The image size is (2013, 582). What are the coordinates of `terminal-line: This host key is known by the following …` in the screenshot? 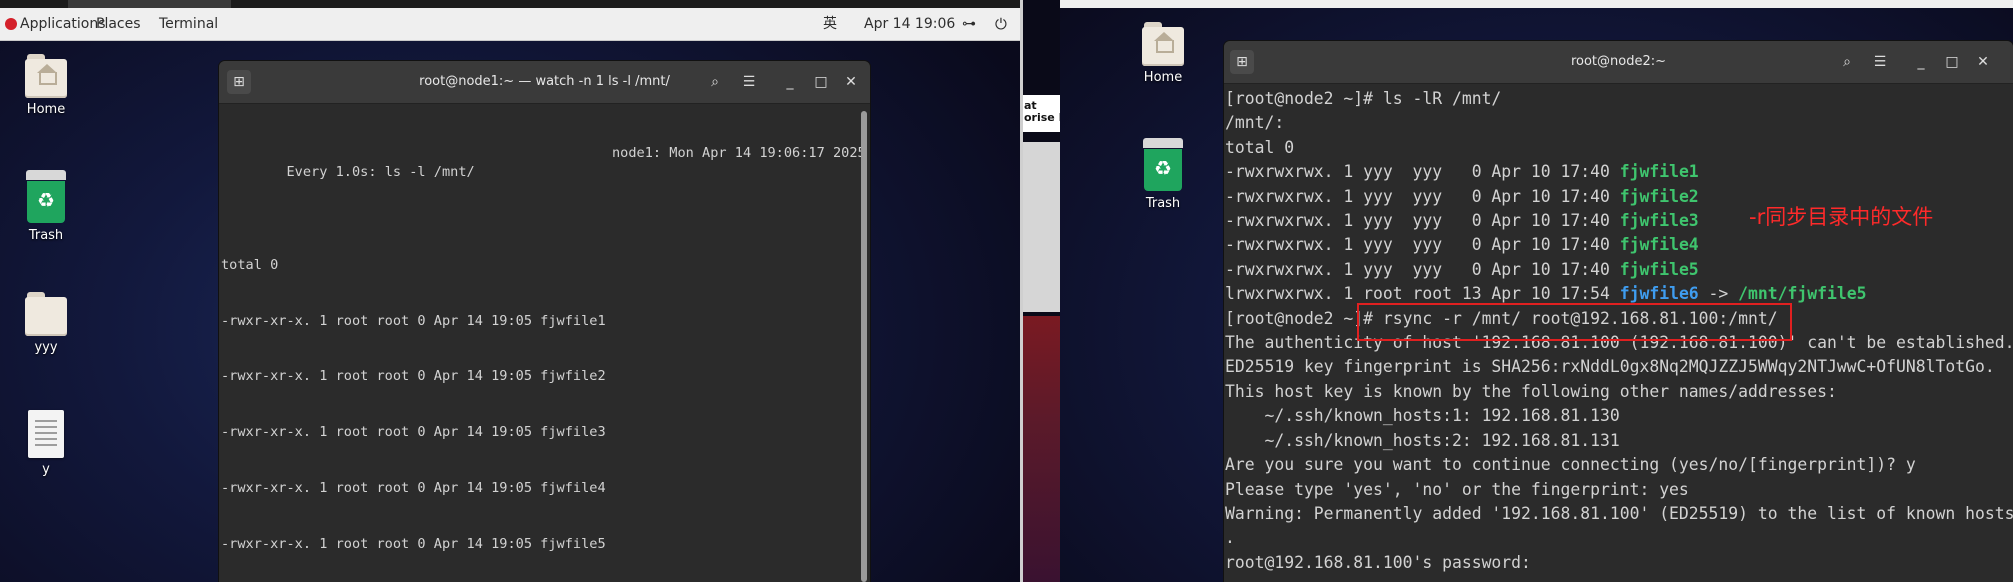 It's located at (1619, 392).